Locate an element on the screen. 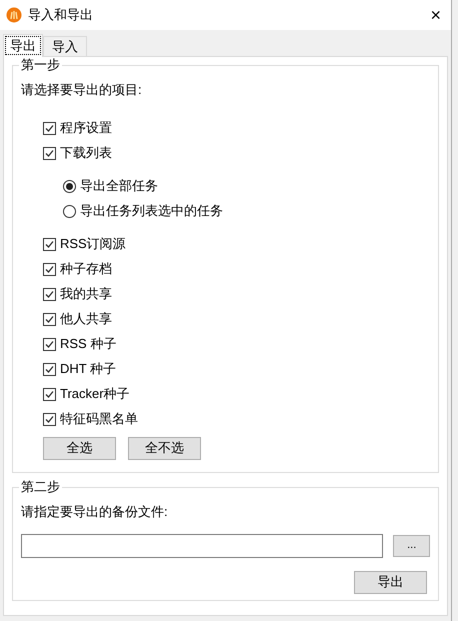 This screenshot has height=621, width=458. checkbox-label: RSS 种子 is located at coordinates (88, 344).